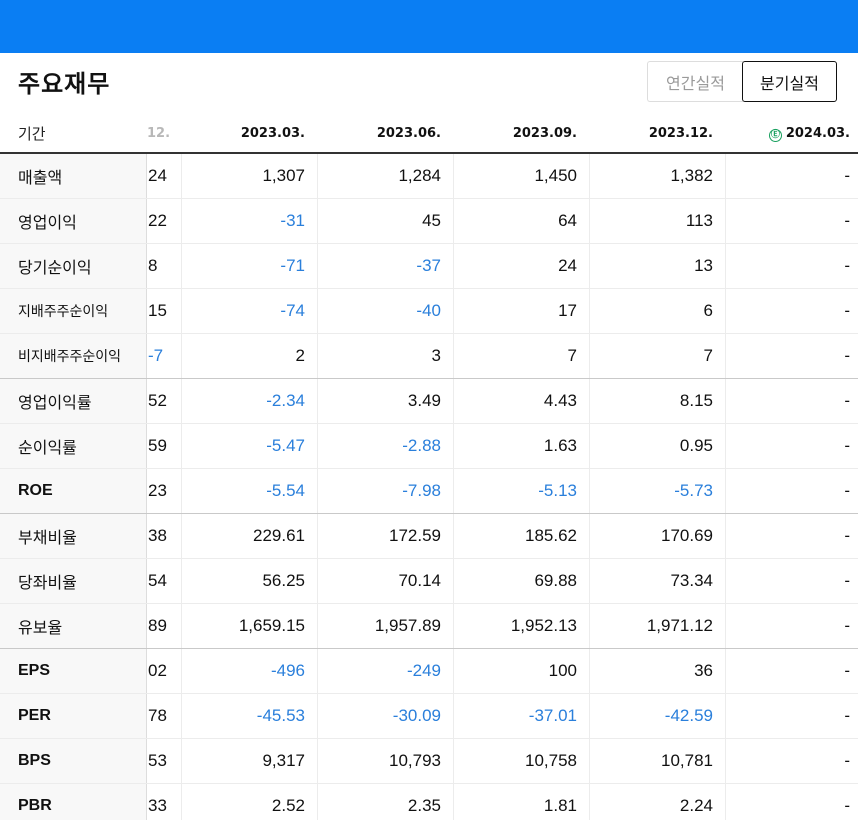 The width and height of the screenshot is (858, 820). Describe the element at coordinates (288, 805) in the screenshot. I see `table-cell: 2.52` at that location.